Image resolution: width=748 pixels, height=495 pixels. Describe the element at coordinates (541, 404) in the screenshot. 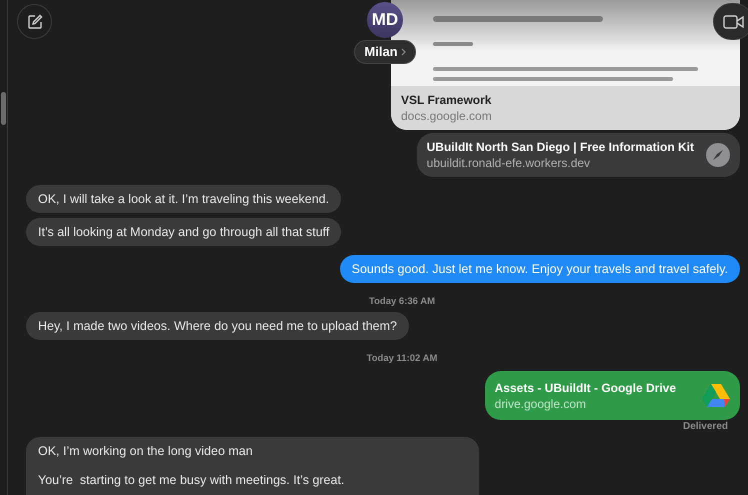

I see `link-domain: drive.google.com` at that location.